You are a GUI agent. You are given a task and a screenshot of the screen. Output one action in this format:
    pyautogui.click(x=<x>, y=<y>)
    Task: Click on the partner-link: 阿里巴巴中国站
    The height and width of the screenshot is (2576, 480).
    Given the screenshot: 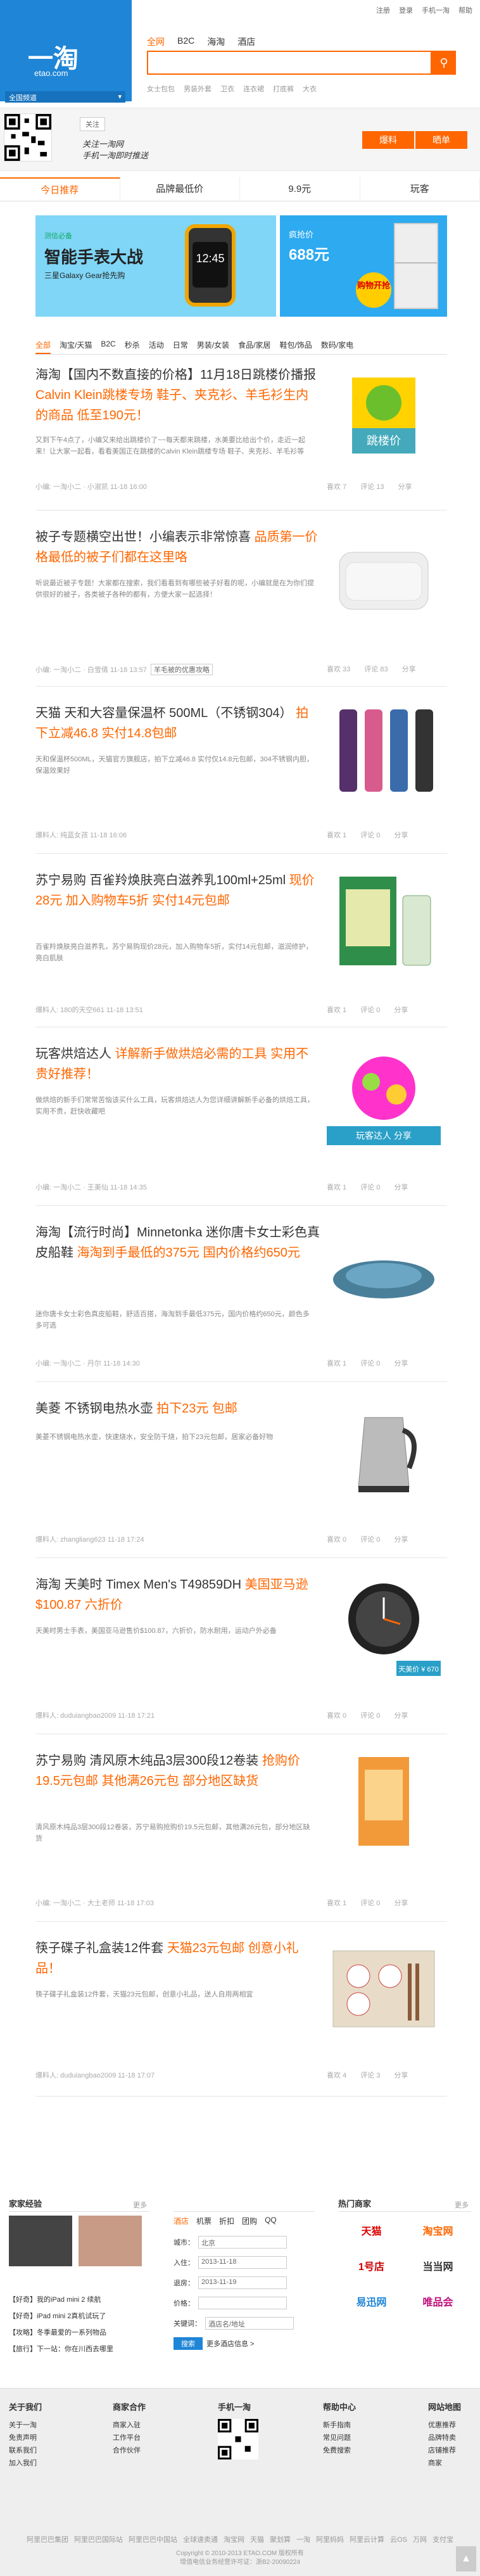 What is the action you would take?
    pyautogui.click(x=153, y=2539)
    